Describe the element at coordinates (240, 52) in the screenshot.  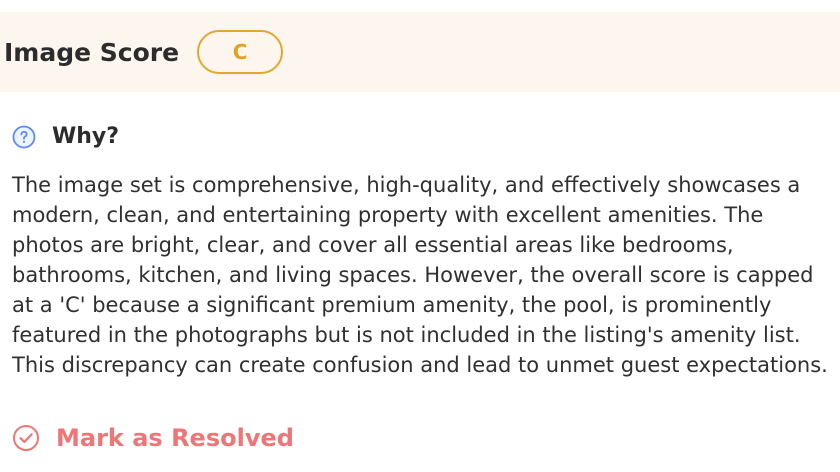
I see `score-grade-badge: C` at that location.